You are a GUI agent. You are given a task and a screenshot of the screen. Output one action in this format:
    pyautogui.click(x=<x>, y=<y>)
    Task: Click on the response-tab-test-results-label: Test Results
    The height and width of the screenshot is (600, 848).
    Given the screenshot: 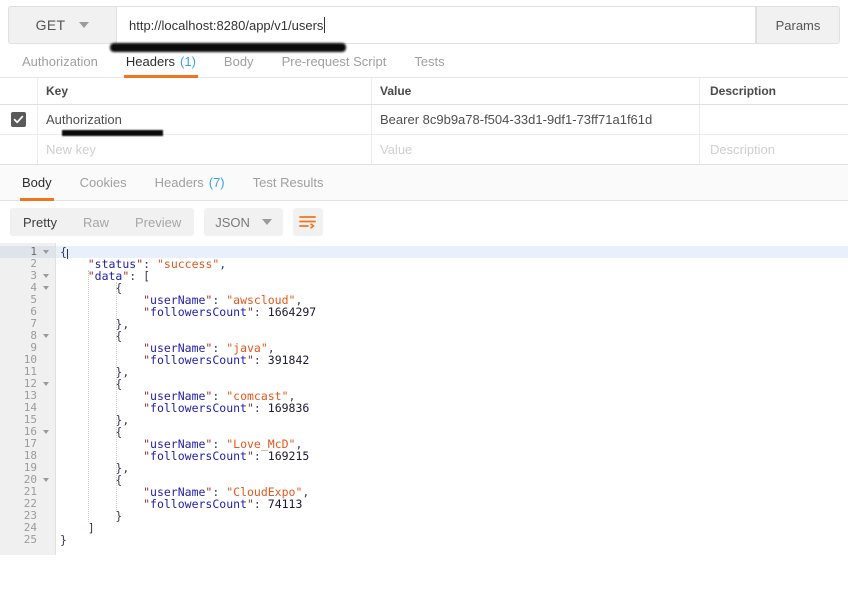 What is the action you would take?
    pyautogui.click(x=288, y=182)
    